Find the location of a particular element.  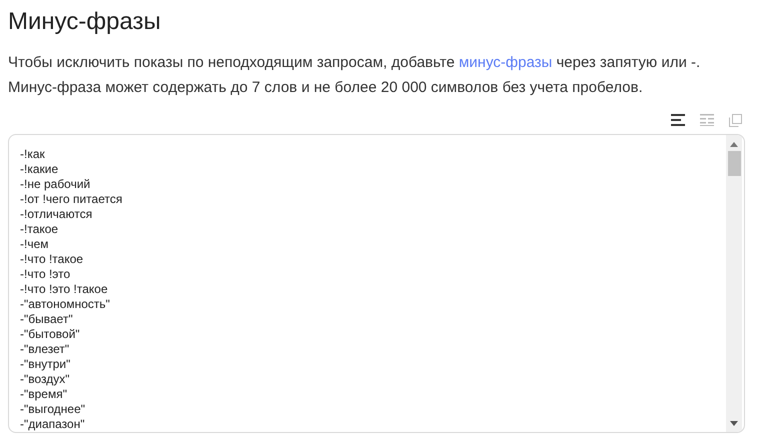

scroll-down-icon is located at coordinates (734, 423).